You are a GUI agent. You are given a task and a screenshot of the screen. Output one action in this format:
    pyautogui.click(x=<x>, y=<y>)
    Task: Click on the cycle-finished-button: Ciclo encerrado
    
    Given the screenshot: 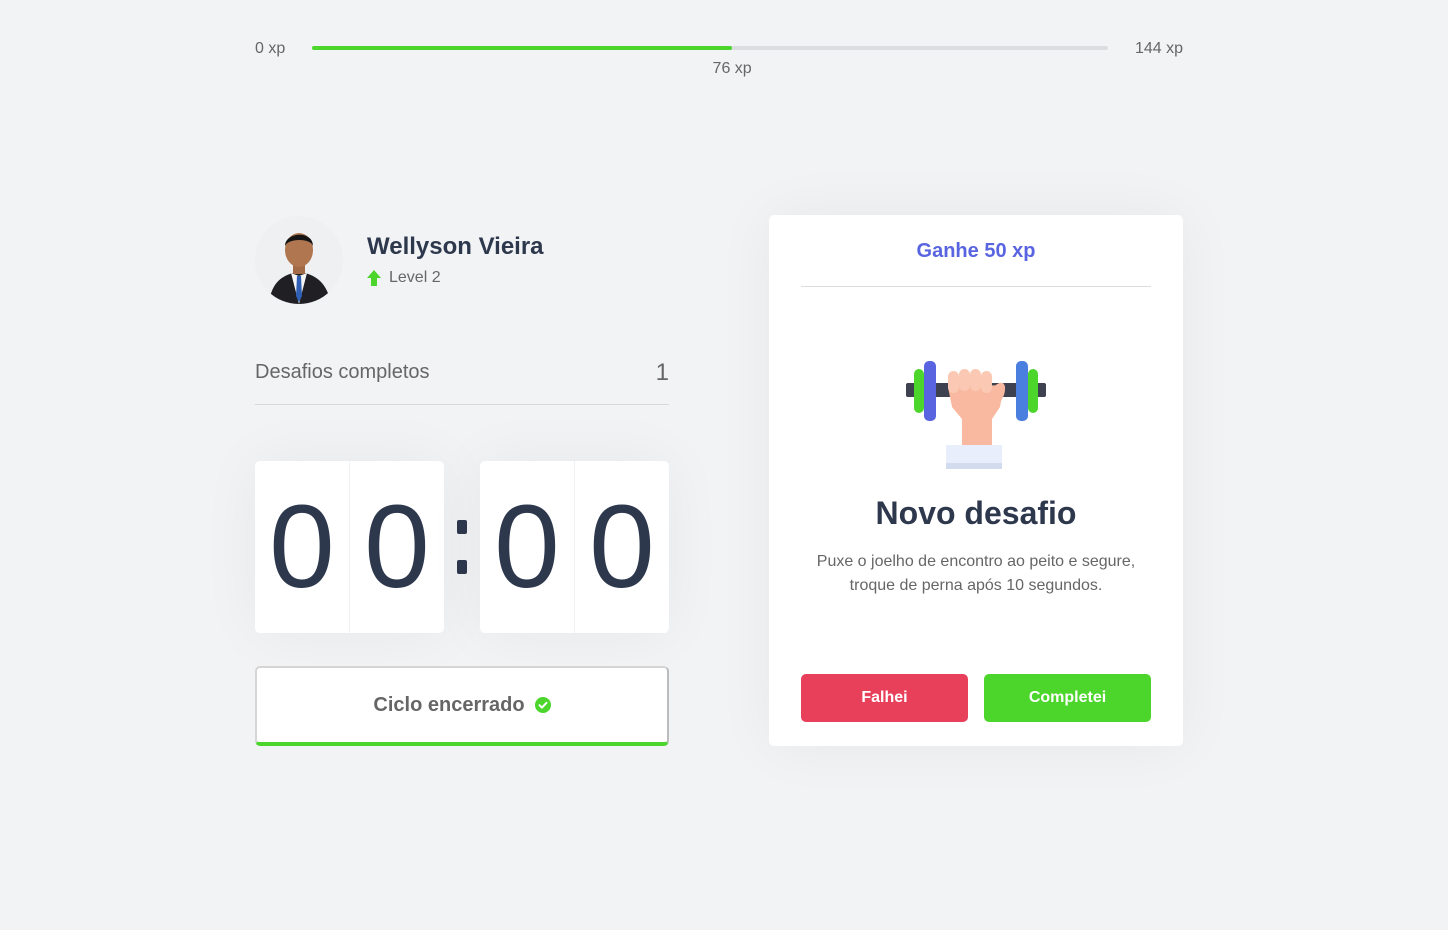 What is the action you would take?
    pyautogui.click(x=462, y=706)
    